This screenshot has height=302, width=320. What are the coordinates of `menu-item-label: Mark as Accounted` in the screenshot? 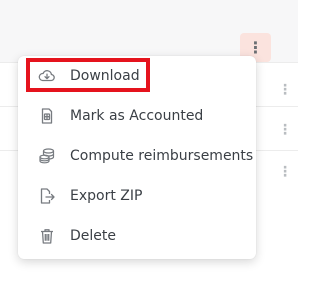 It's located at (137, 116).